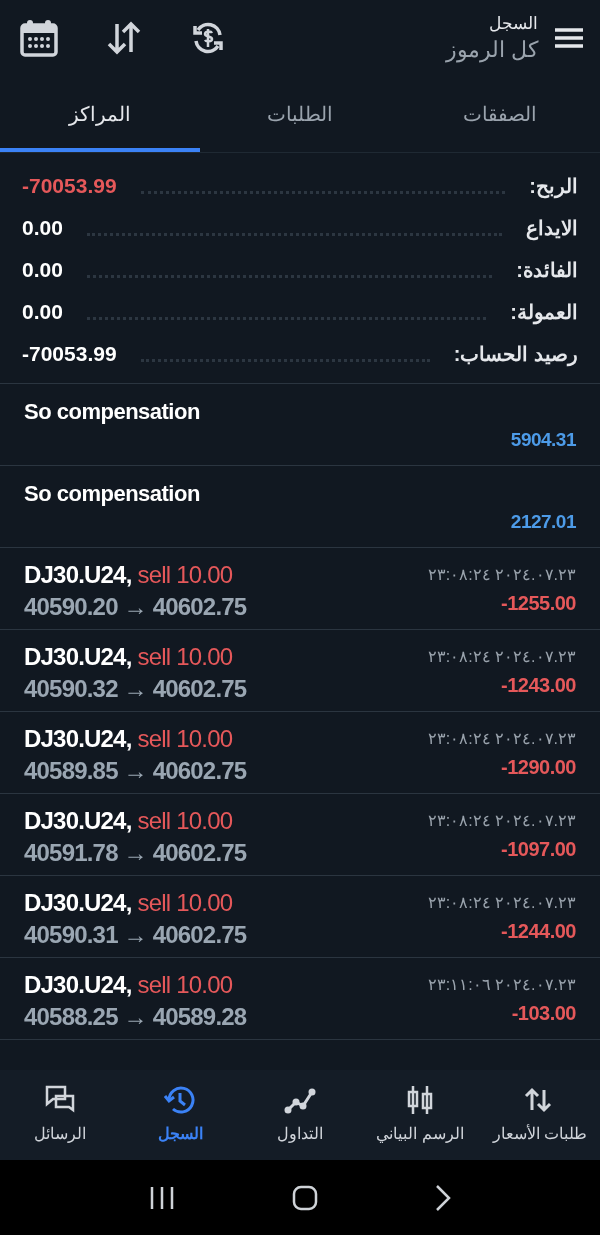 The height and width of the screenshot is (1235, 600). I want to click on tab: المراكز, so click(100, 113).